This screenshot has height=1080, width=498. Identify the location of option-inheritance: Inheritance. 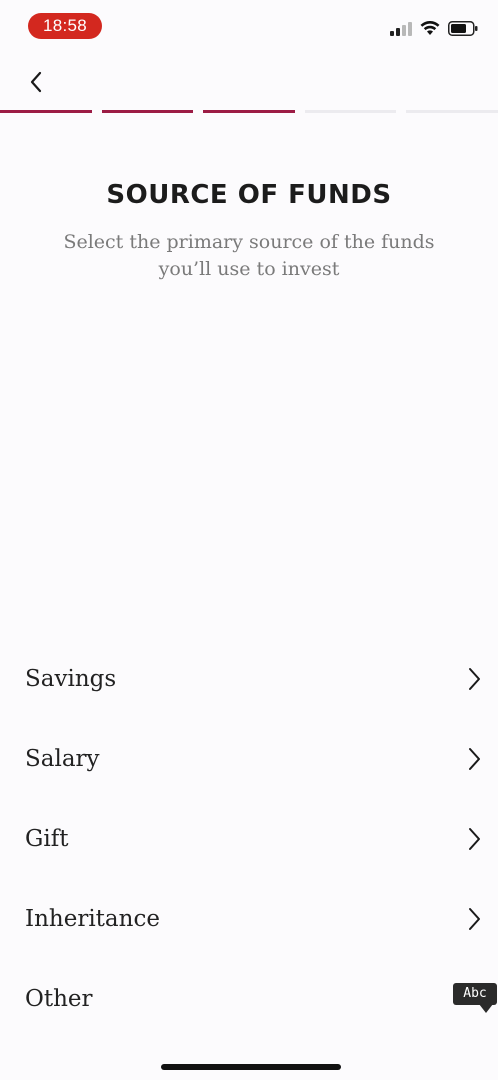
(249, 919).